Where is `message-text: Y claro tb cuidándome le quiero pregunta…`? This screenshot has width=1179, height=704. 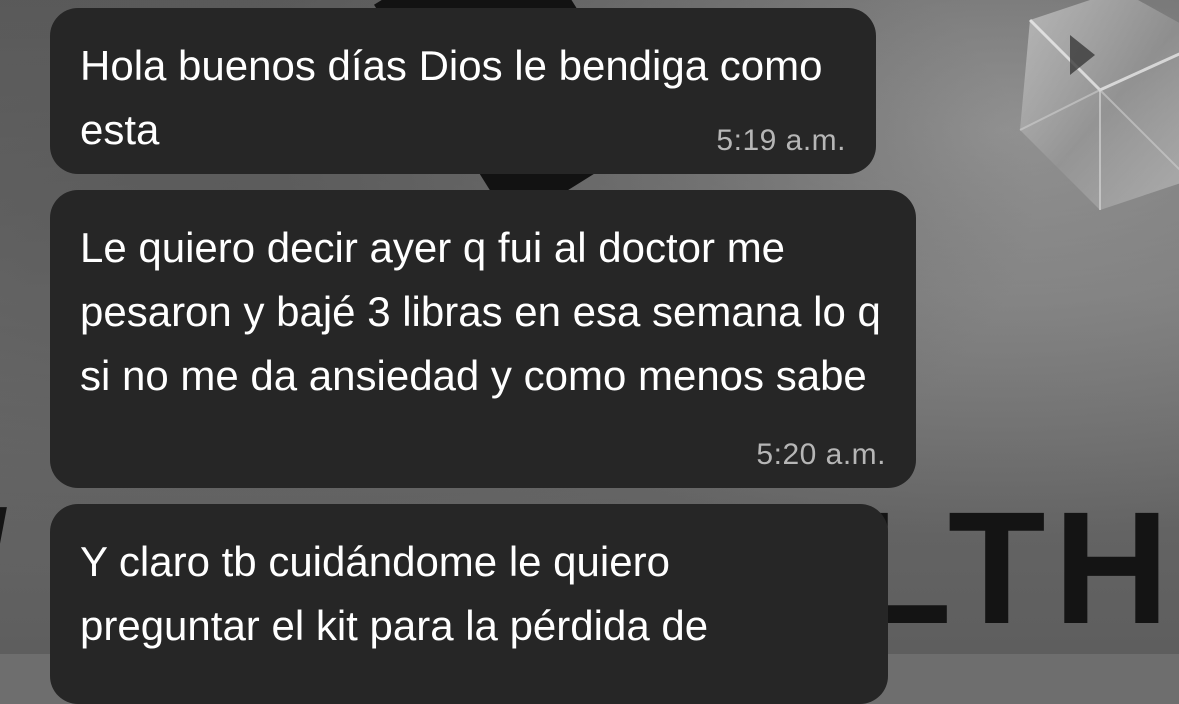 message-text: Y claro tb cuidándome le quiero pregunta… is located at coordinates (394, 593).